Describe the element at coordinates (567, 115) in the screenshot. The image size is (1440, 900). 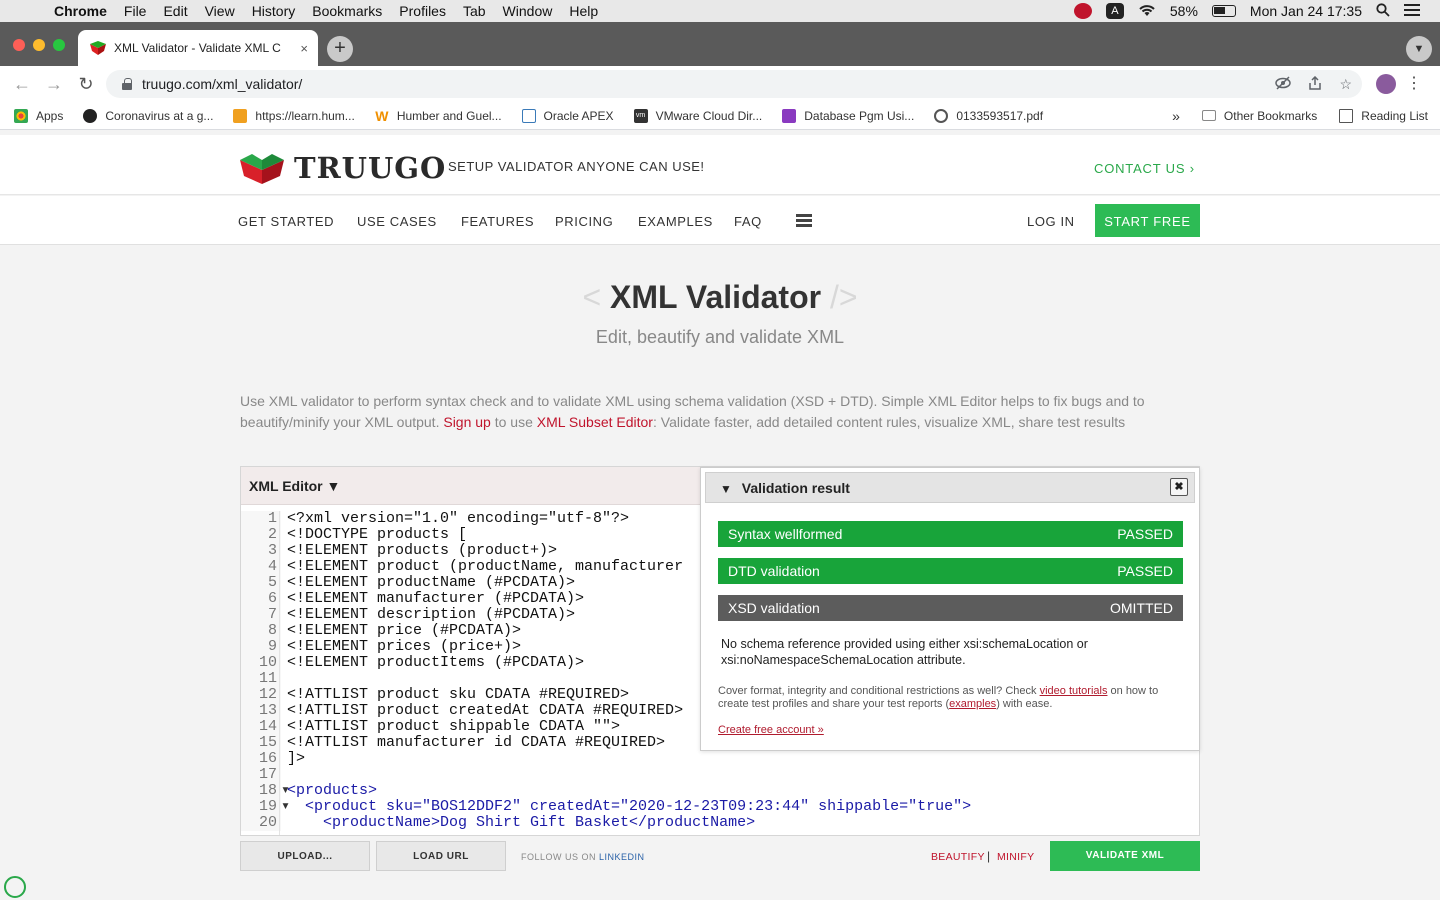
I see `bookmark-item: Oracle APEX` at that location.